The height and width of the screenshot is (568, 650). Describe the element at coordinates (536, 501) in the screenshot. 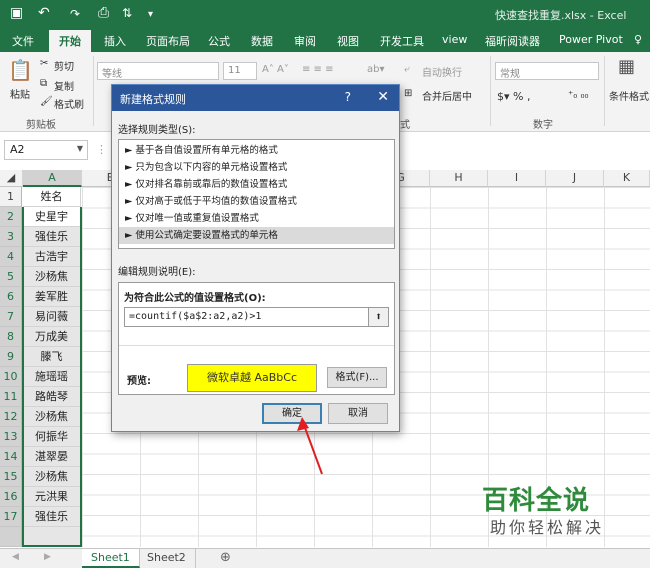

I see `watermark-title: 百科全说` at that location.